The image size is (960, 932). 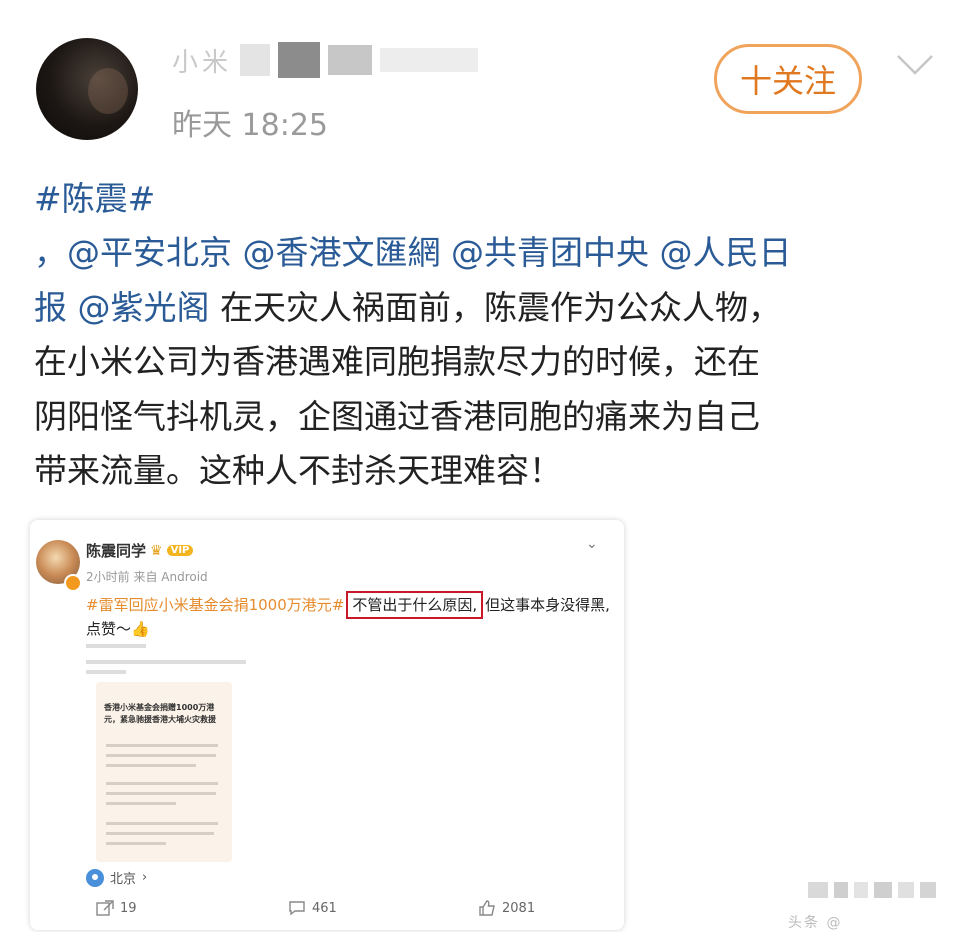 I want to click on mention-link: @紫光阁, so click(x=144, y=307).